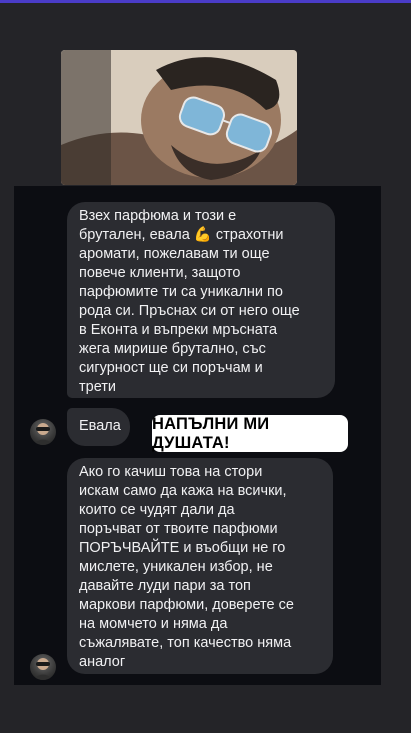  Describe the element at coordinates (98, 427) in the screenshot. I see `message-bubble-2: Евала` at that location.